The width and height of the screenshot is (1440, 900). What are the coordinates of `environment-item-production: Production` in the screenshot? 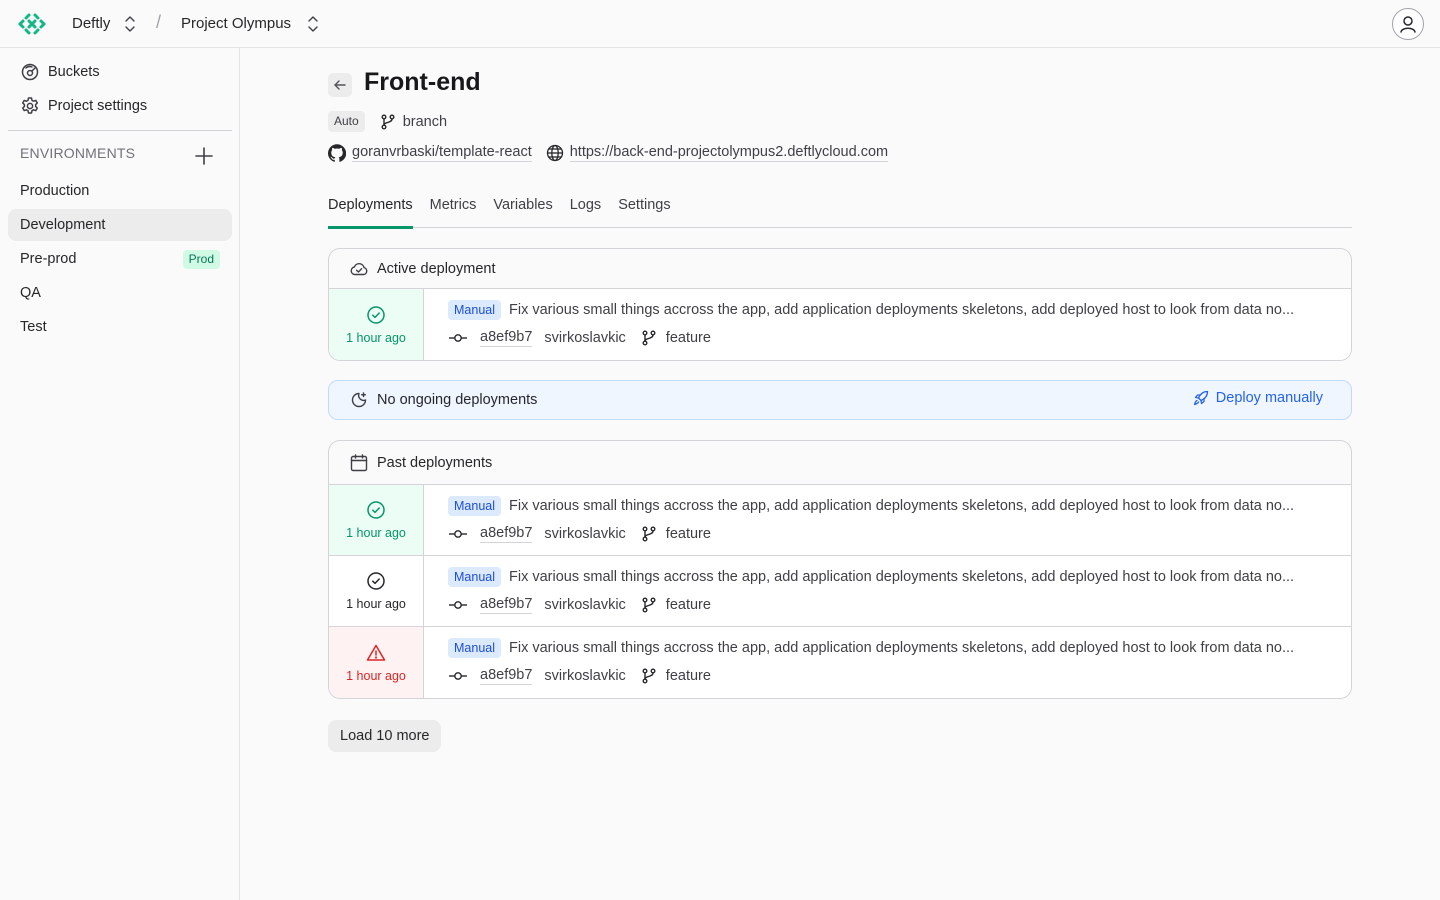 It's located at (120, 191).